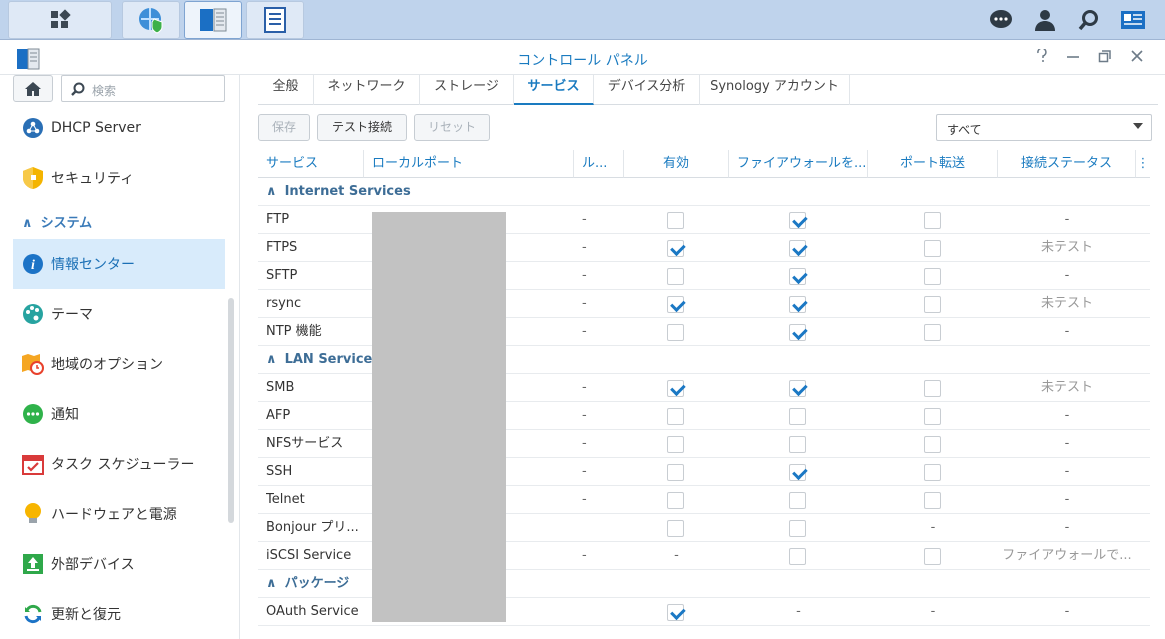 This screenshot has width=1165, height=639. What do you see at coordinates (1042, 57) in the screenshot?
I see `help-button` at bounding box center [1042, 57].